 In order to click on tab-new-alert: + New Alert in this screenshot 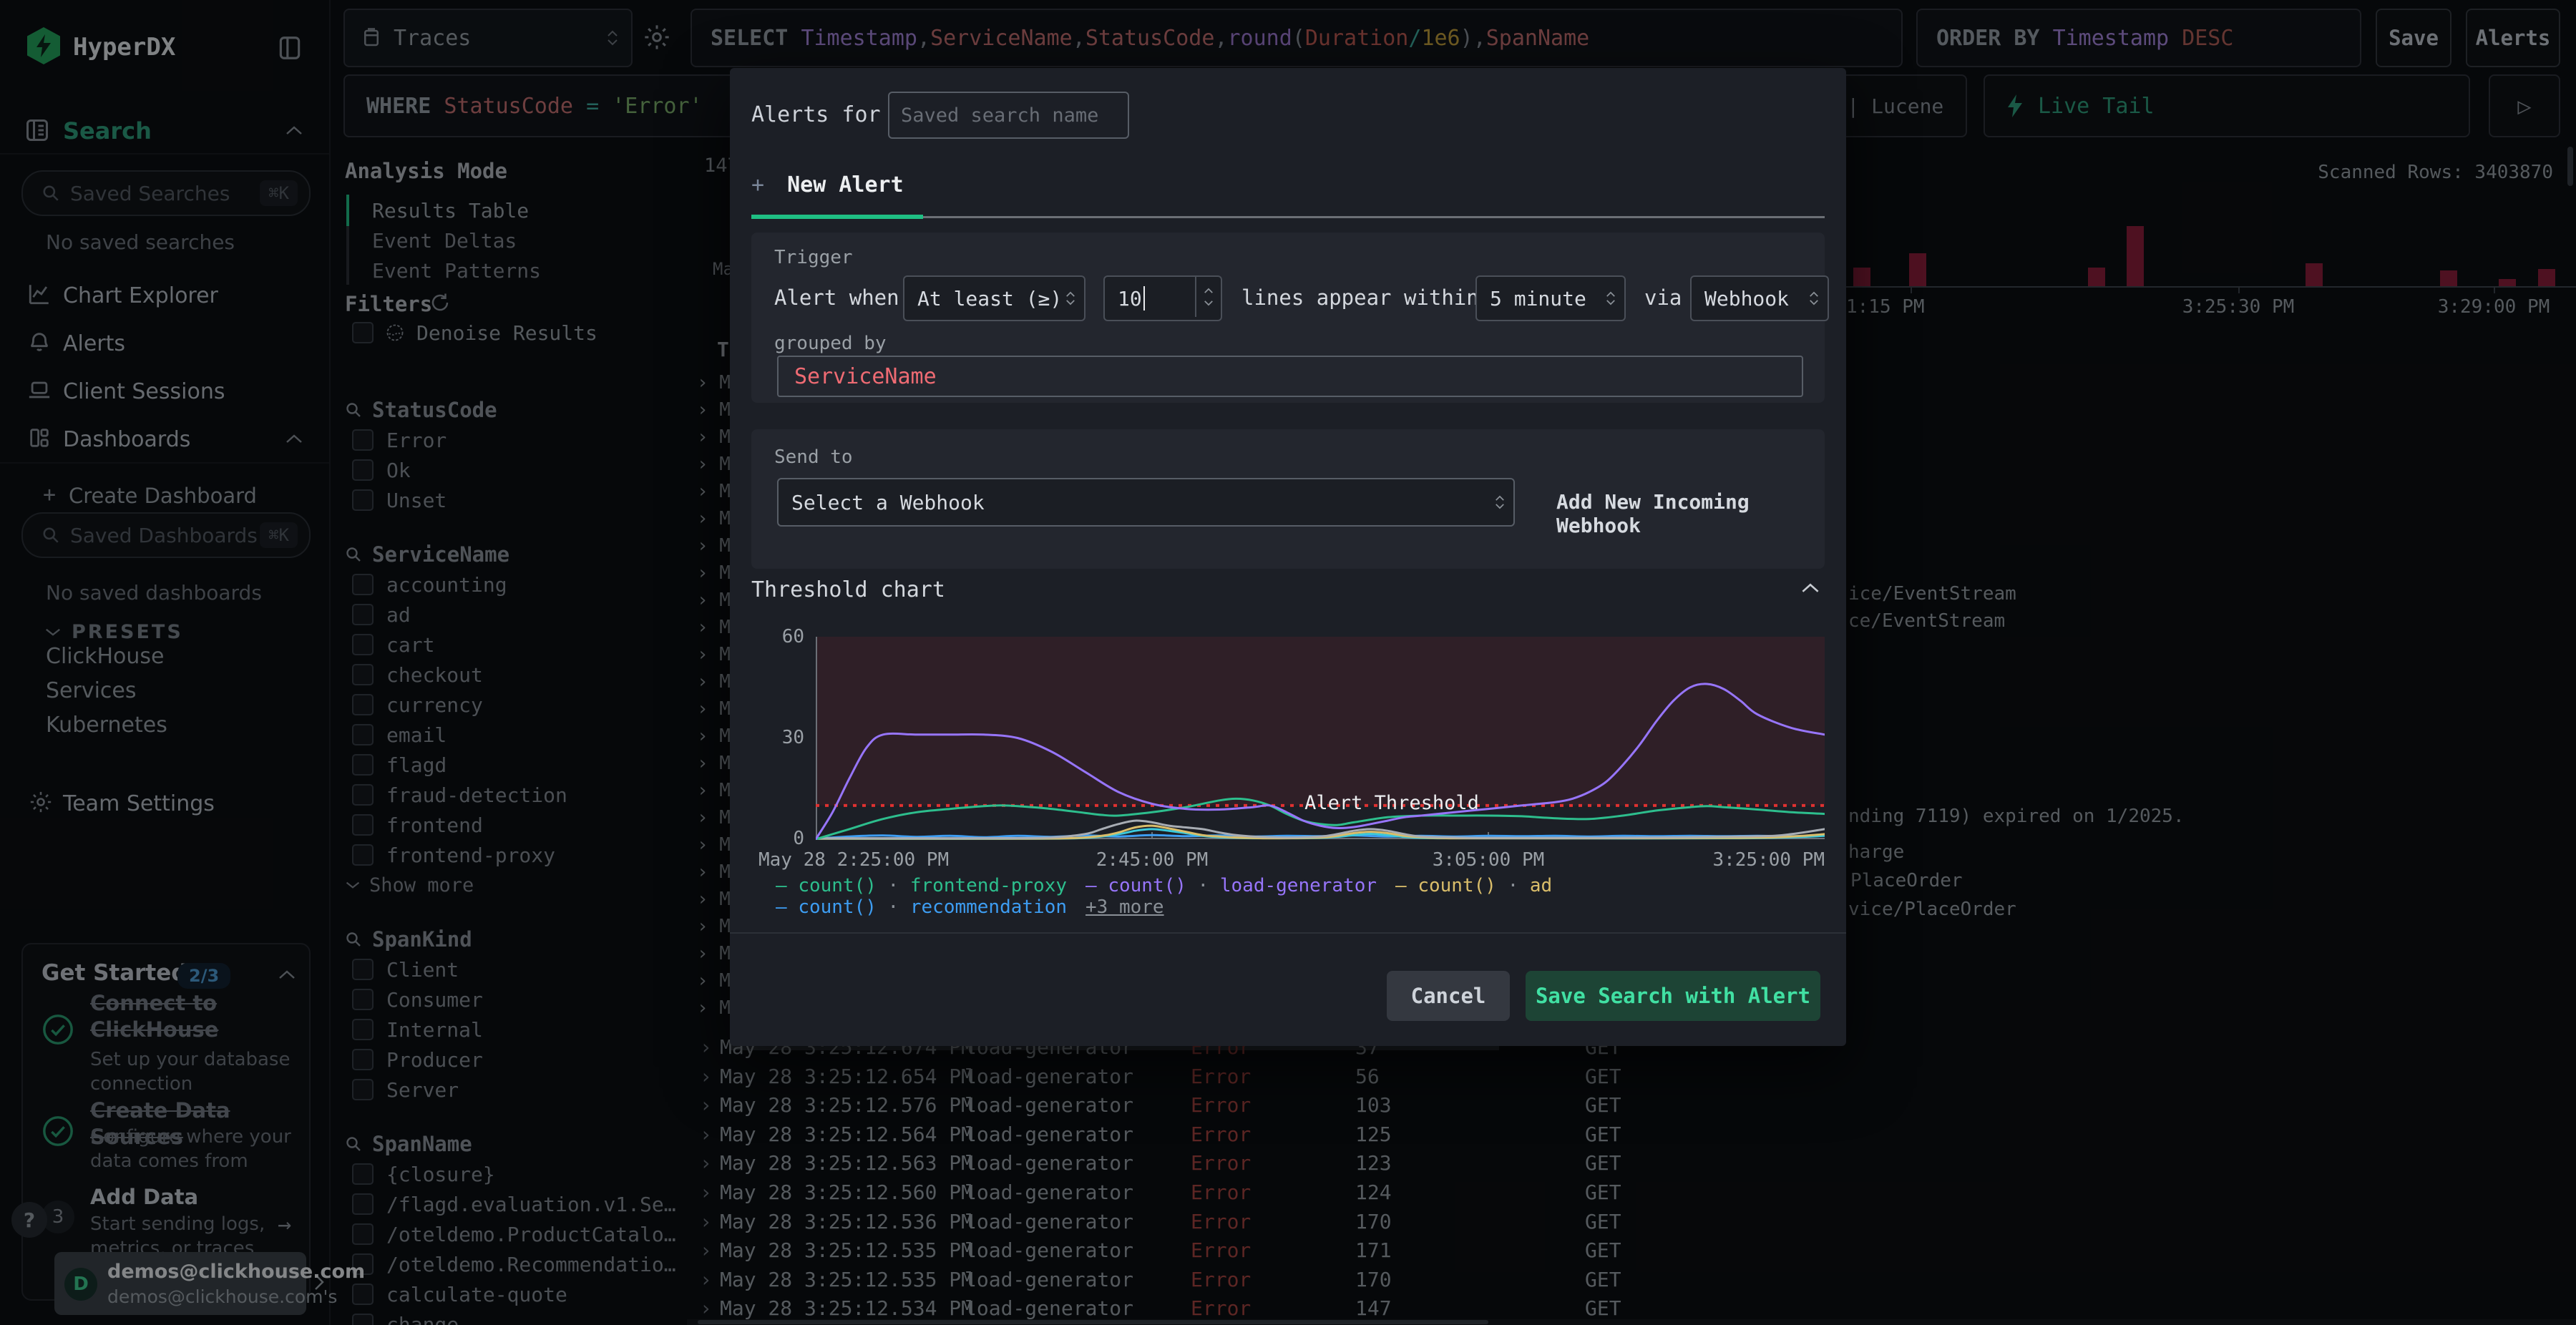, I will do `click(827, 184)`.